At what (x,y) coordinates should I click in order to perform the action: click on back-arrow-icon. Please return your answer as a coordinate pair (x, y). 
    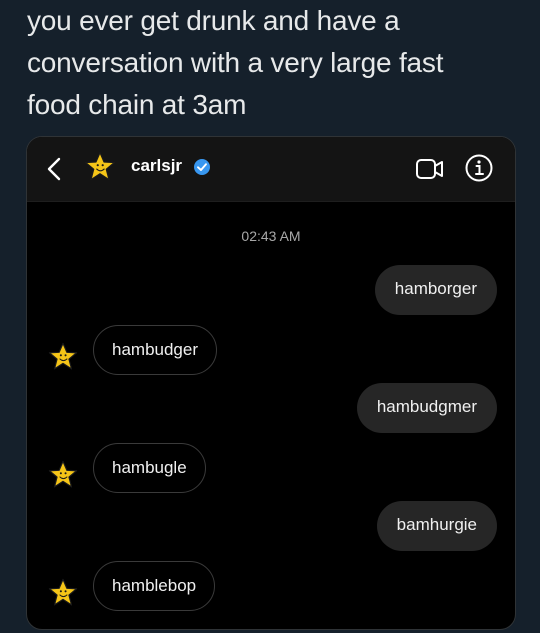
    Looking at the image, I should click on (55, 169).